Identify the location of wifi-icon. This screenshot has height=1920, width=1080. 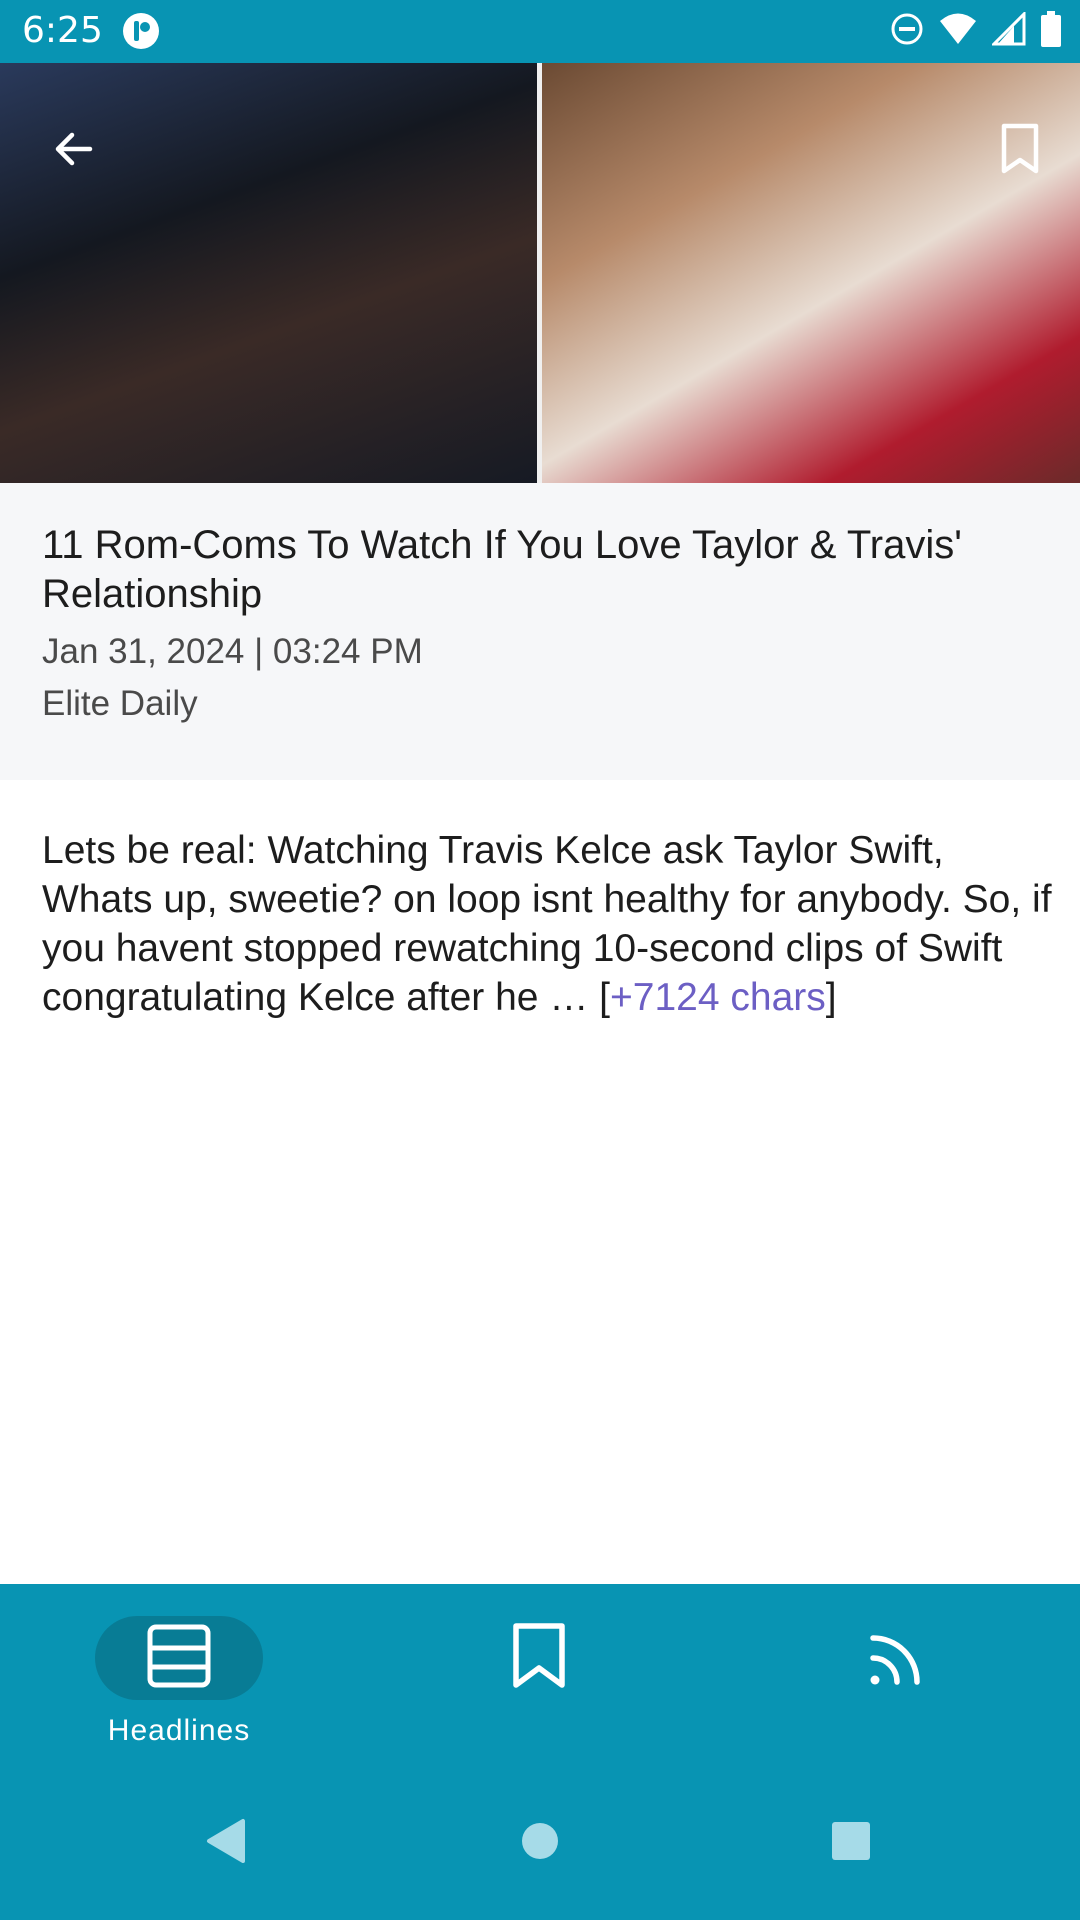
(958, 31).